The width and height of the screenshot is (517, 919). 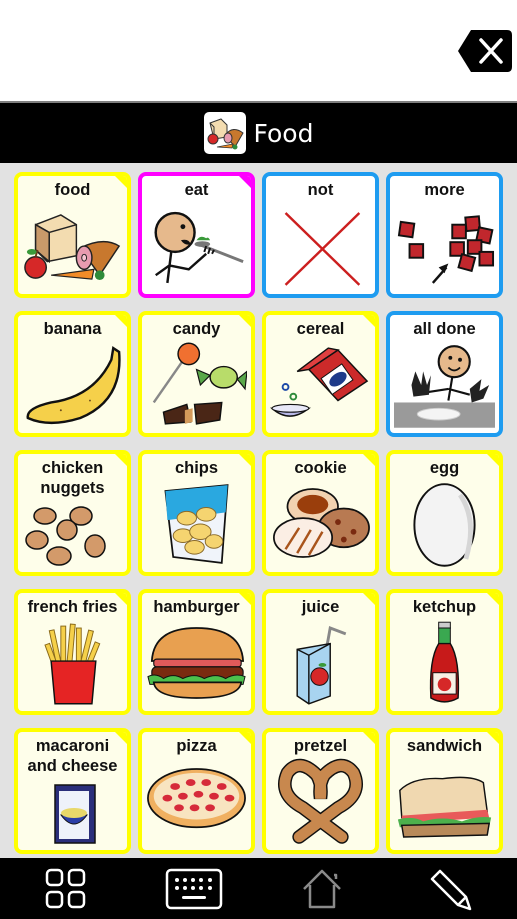 I want to click on cell-label: more, so click(x=444, y=190).